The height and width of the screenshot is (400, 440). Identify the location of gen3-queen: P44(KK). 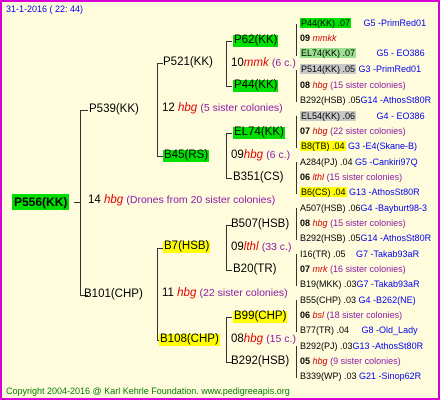
(256, 85).